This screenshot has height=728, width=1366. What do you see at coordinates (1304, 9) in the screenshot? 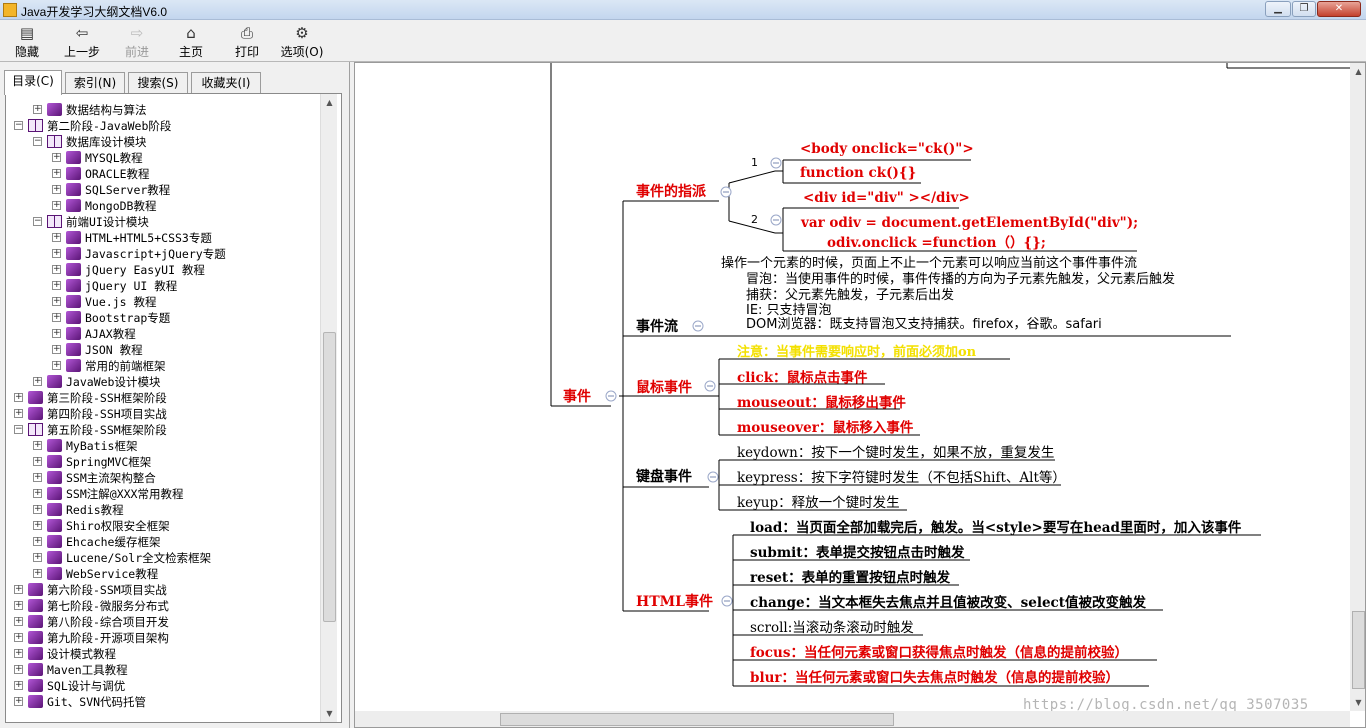
I see `maximize-button: ❐` at bounding box center [1304, 9].